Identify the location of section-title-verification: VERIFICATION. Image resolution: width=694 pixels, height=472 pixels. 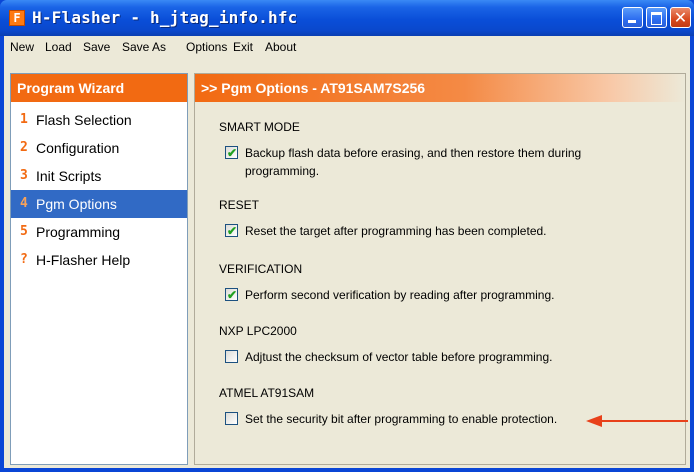
(261, 269).